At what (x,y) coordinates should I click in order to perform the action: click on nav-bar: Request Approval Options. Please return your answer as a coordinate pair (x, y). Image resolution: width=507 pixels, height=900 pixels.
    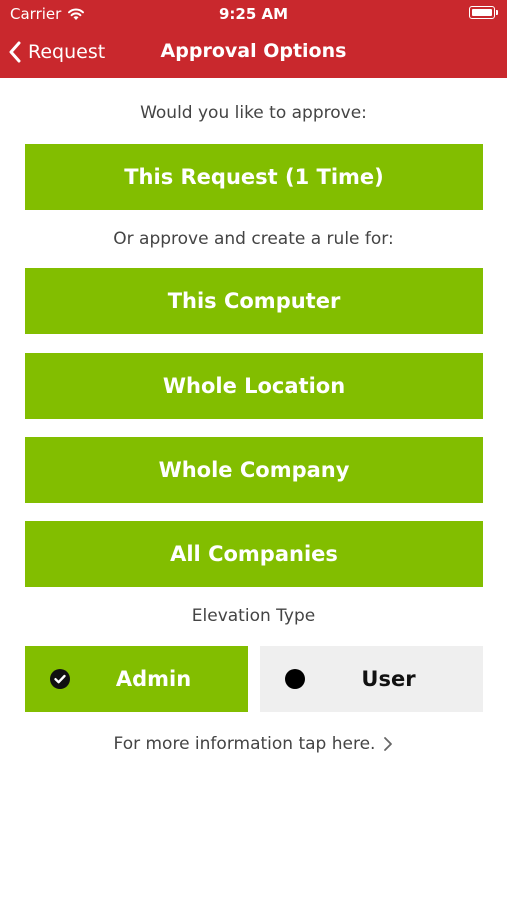
    Looking at the image, I should click on (253, 52).